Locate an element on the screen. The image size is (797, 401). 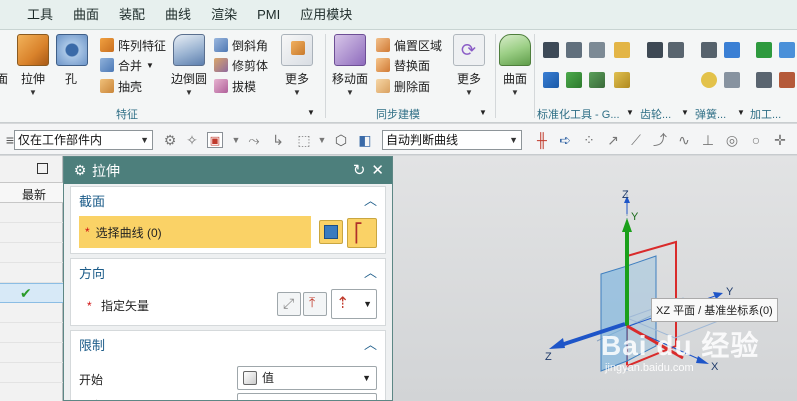
point-snap-icon: ⁘ is located at coordinates (589, 140).